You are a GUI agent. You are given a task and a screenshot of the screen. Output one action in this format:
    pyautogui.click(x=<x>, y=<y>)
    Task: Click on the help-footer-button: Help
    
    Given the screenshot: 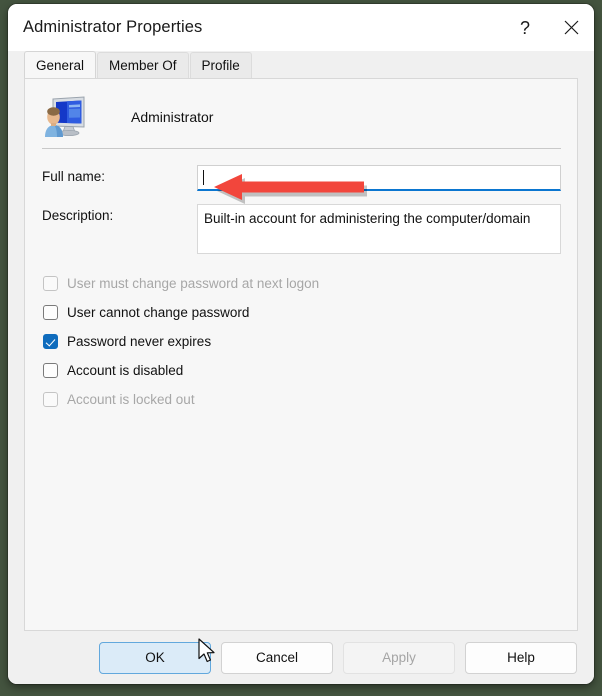 What is the action you would take?
    pyautogui.click(x=521, y=657)
    